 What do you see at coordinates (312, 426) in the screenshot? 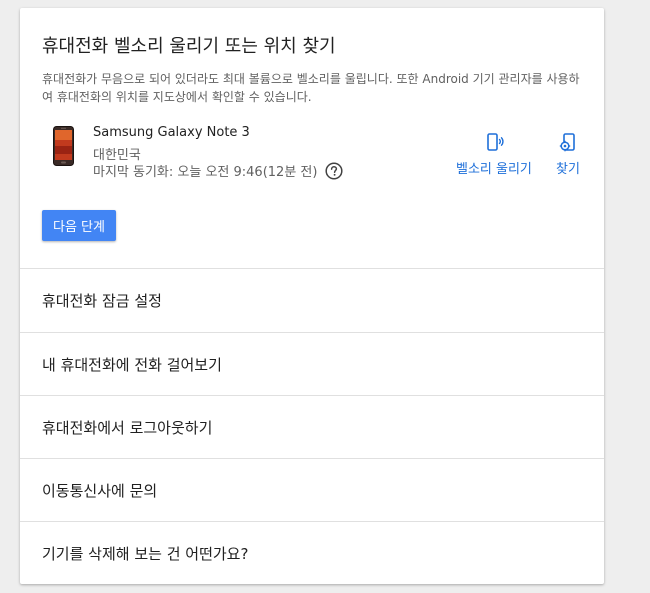
I see `menu-item-sign-out: 휴대전화에서 로그아웃하기` at bounding box center [312, 426].